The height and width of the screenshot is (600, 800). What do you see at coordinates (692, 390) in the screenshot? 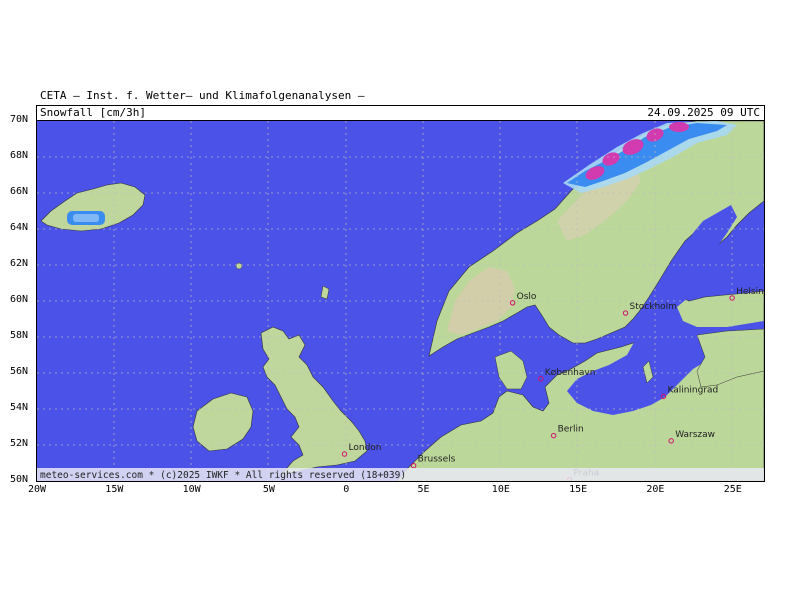
I see `city-label: Kaliningrad` at bounding box center [692, 390].